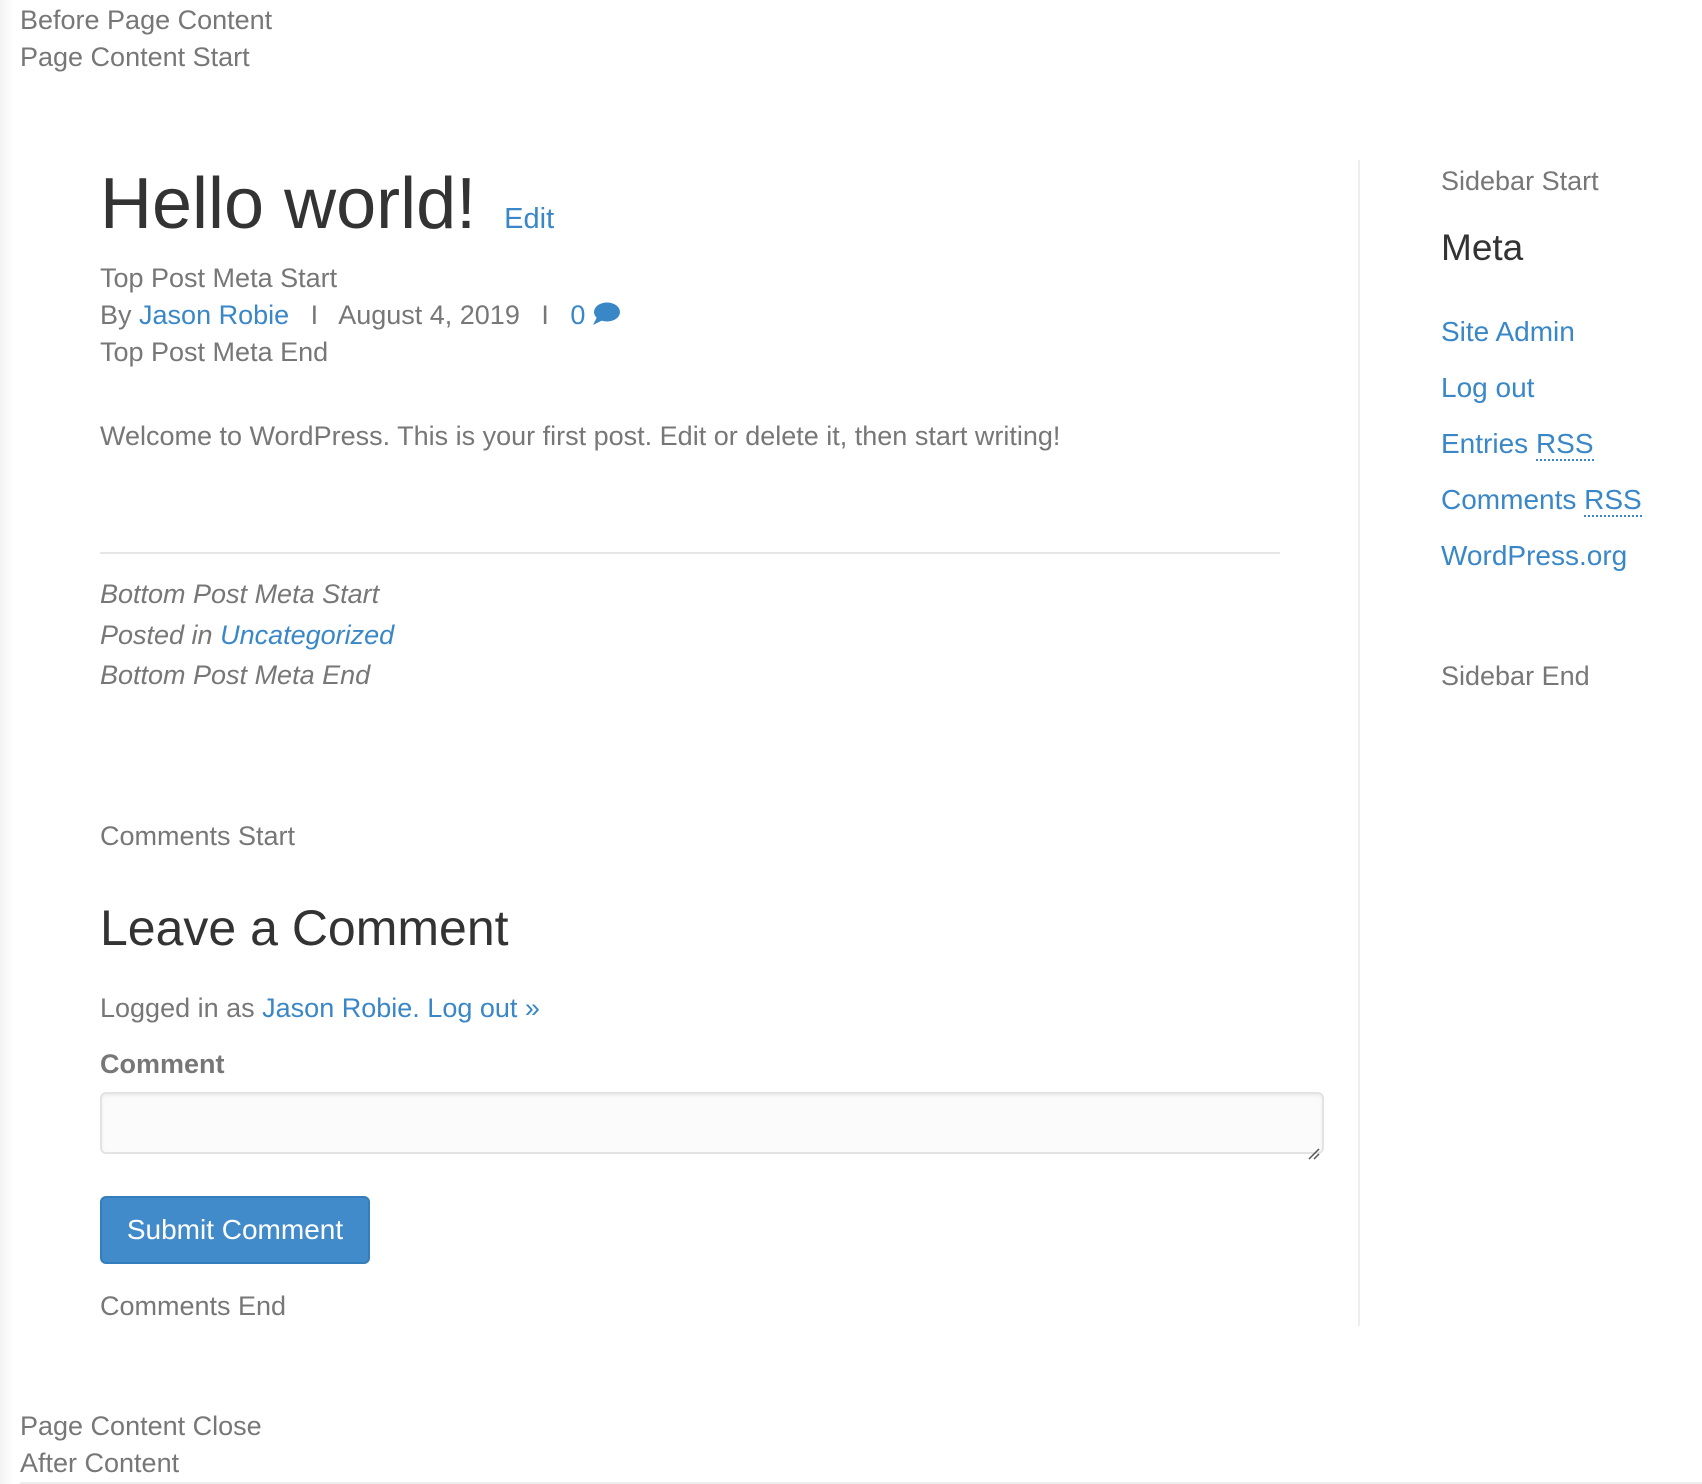 The height and width of the screenshot is (1484, 1702). What do you see at coordinates (156, 635) in the screenshot?
I see `posted-in-label: Posted in` at bounding box center [156, 635].